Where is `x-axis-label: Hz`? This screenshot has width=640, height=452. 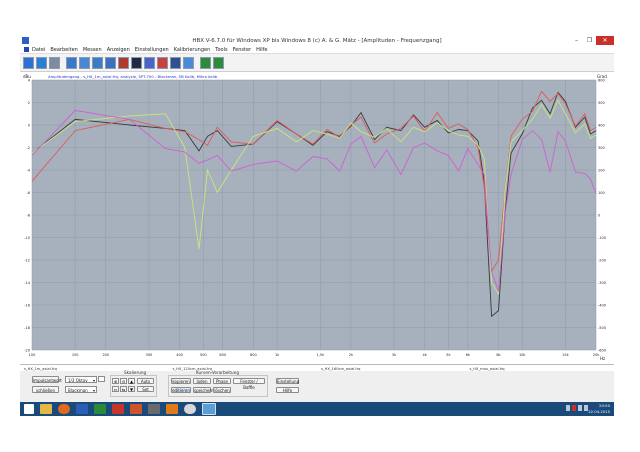 x-axis-label: Hz is located at coordinates (602, 358).